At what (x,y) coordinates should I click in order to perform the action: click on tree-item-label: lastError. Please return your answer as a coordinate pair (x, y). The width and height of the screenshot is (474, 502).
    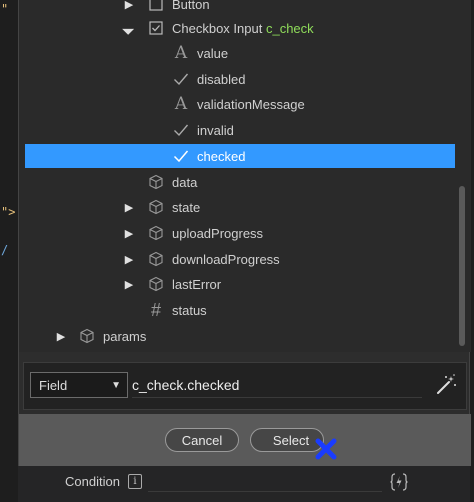
    Looking at the image, I should click on (197, 284).